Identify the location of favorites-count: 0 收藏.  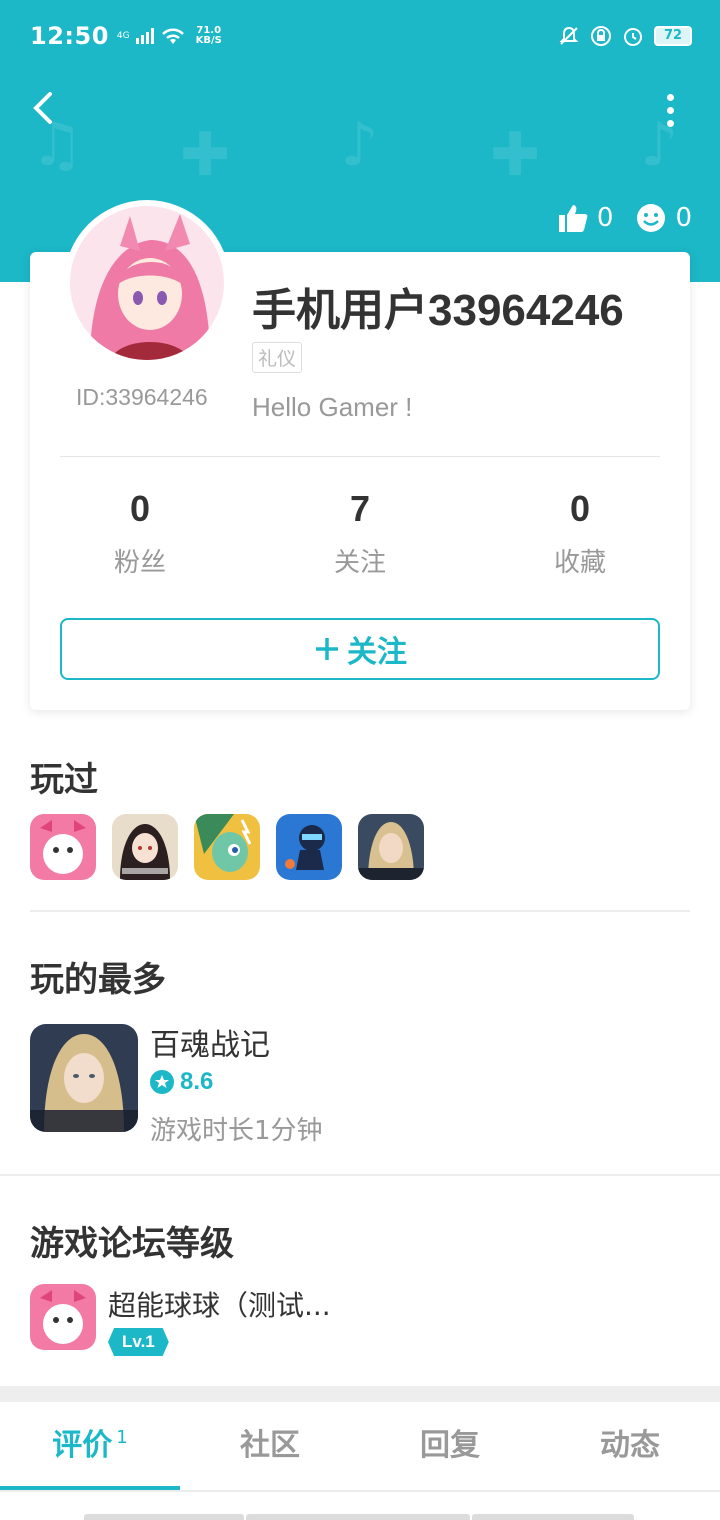
(580, 533).